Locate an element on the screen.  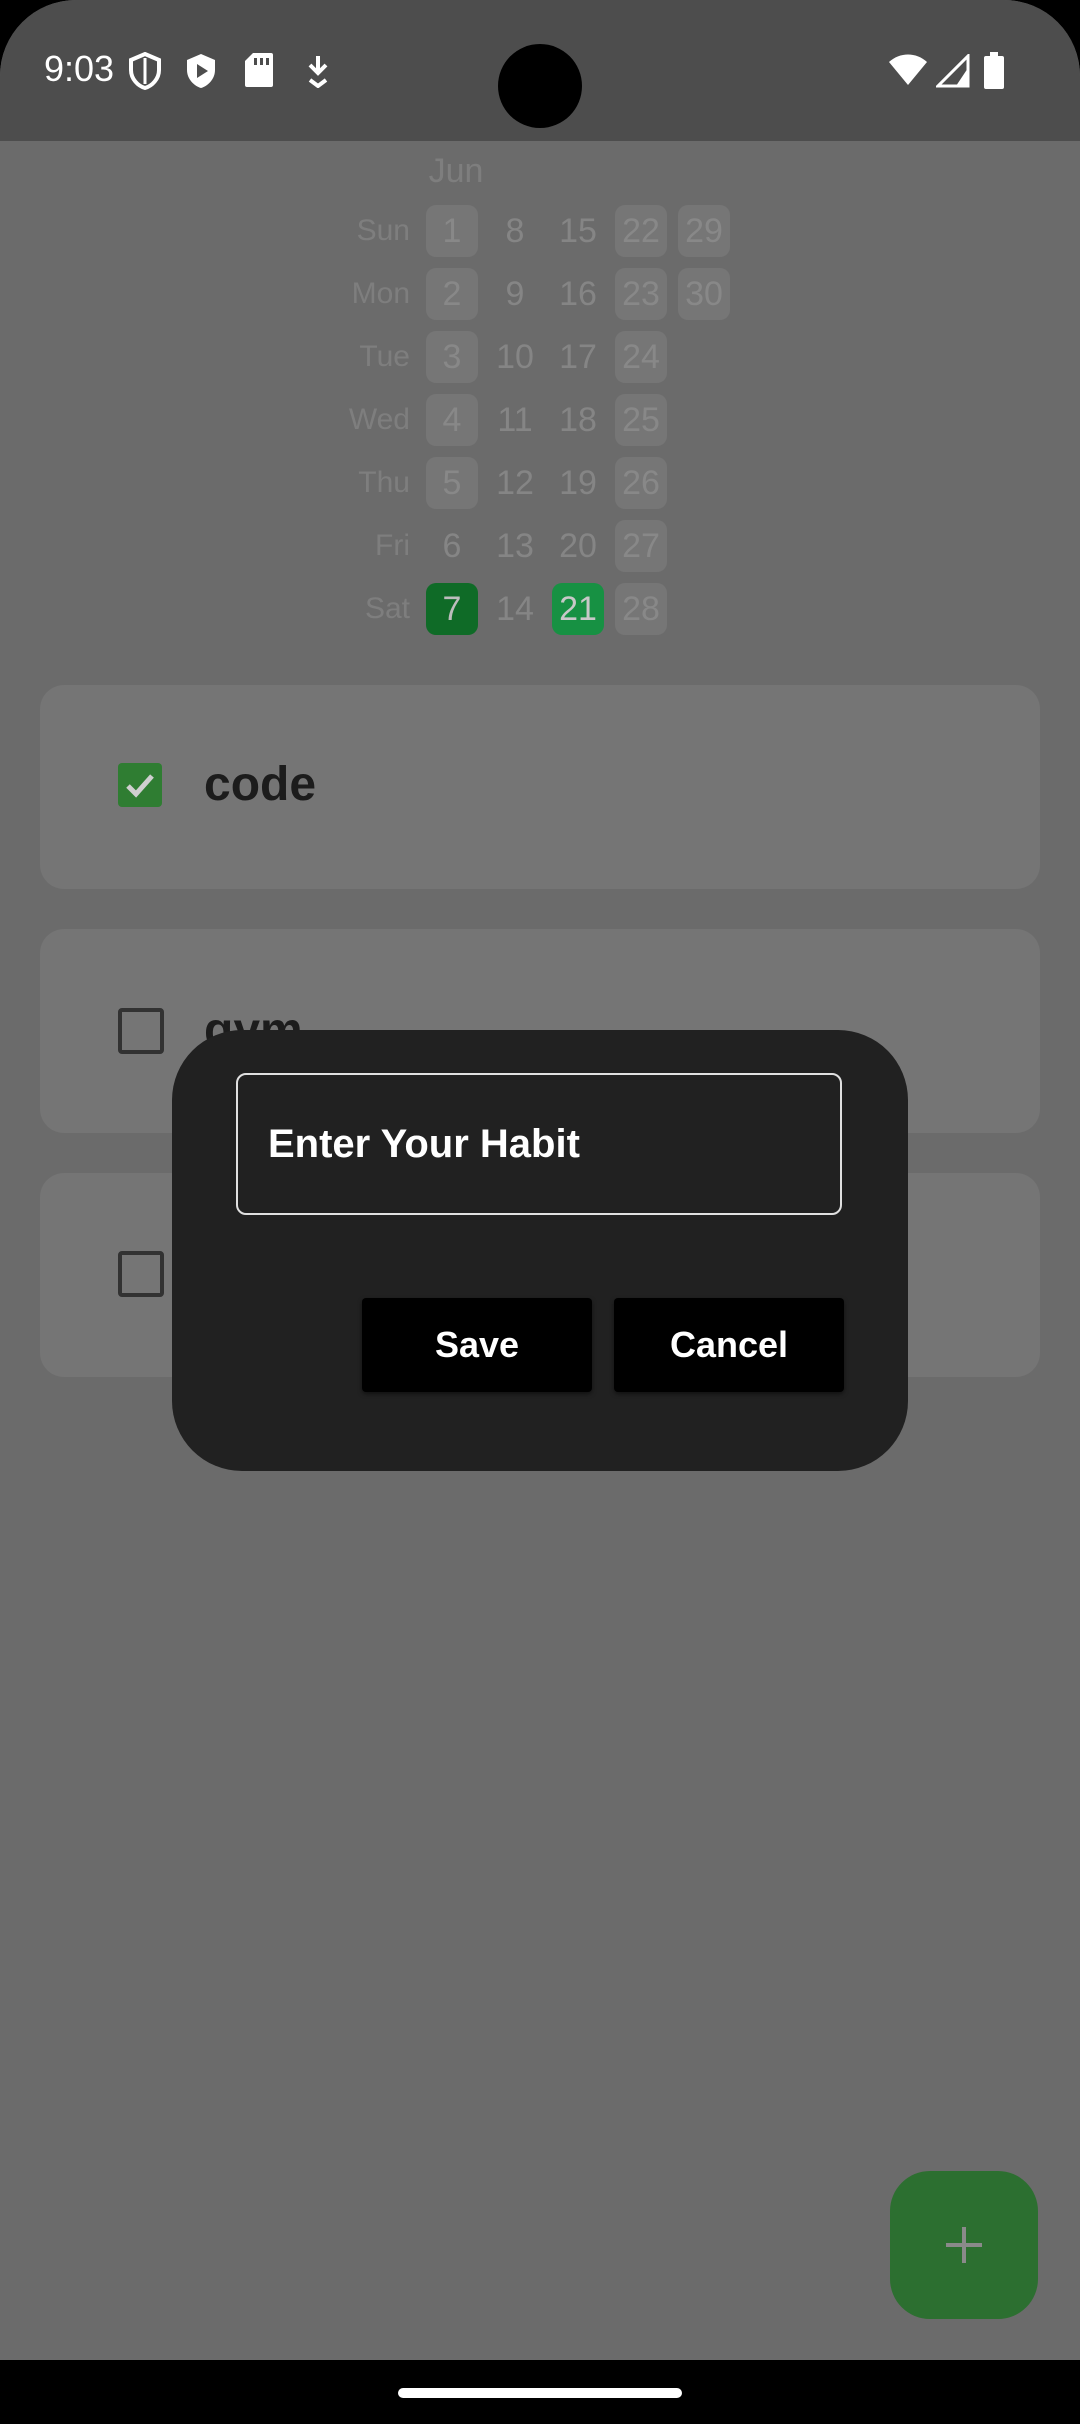
calendar-day: 28 is located at coordinates (641, 609).